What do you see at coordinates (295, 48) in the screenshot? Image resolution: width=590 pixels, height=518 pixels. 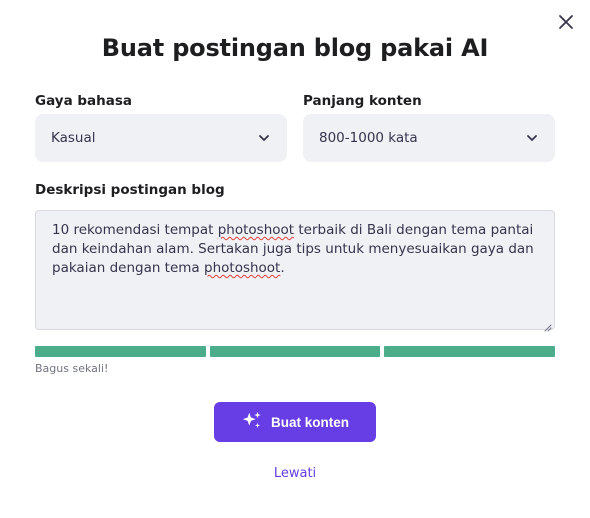 I see `dialog-title: Buat postingan blog pakai AI` at bounding box center [295, 48].